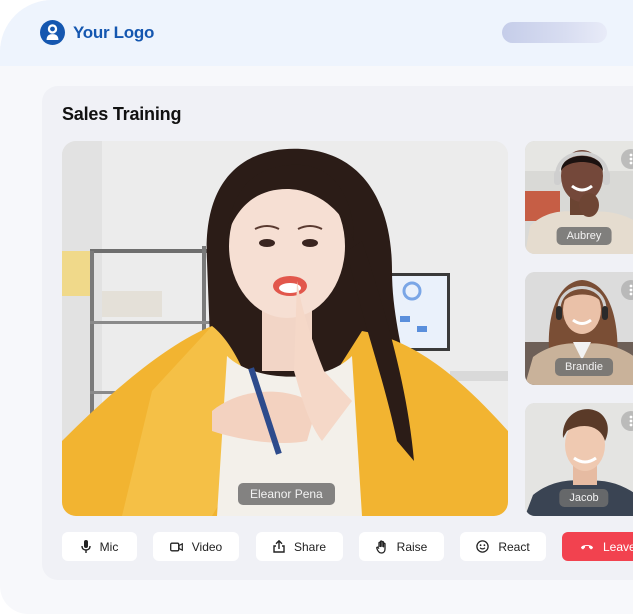  Describe the element at coordinates (279, 546) in the screenshot. I see `share-upload-icon` at that location.